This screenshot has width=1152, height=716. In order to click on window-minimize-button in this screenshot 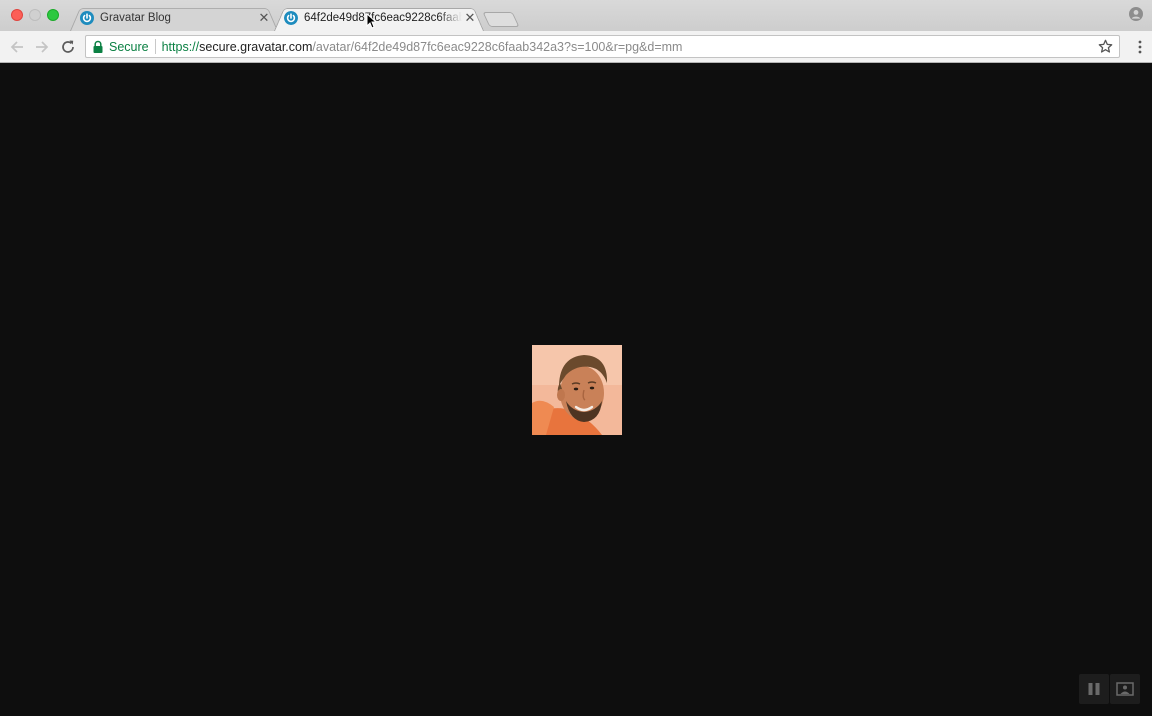, I will do `click(35, 15)`.